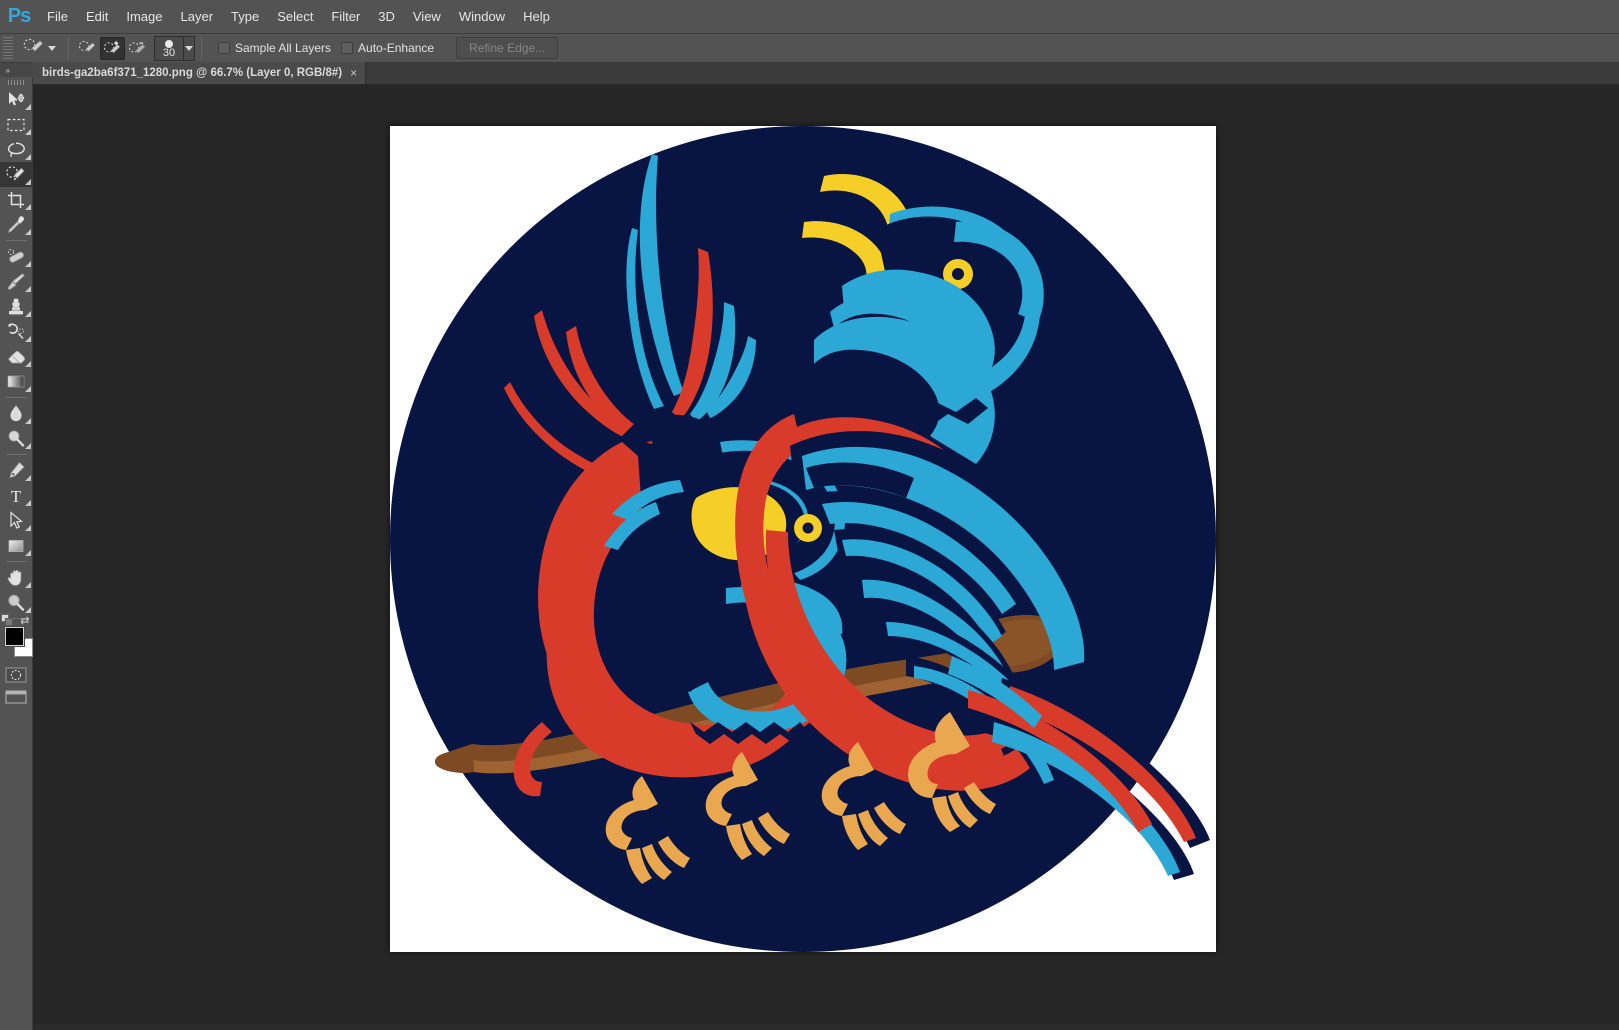  What do you see at coordinates (536, 17) in the screenshot?
I see `menu-item-help: Help` at bounding box center [536, 17].